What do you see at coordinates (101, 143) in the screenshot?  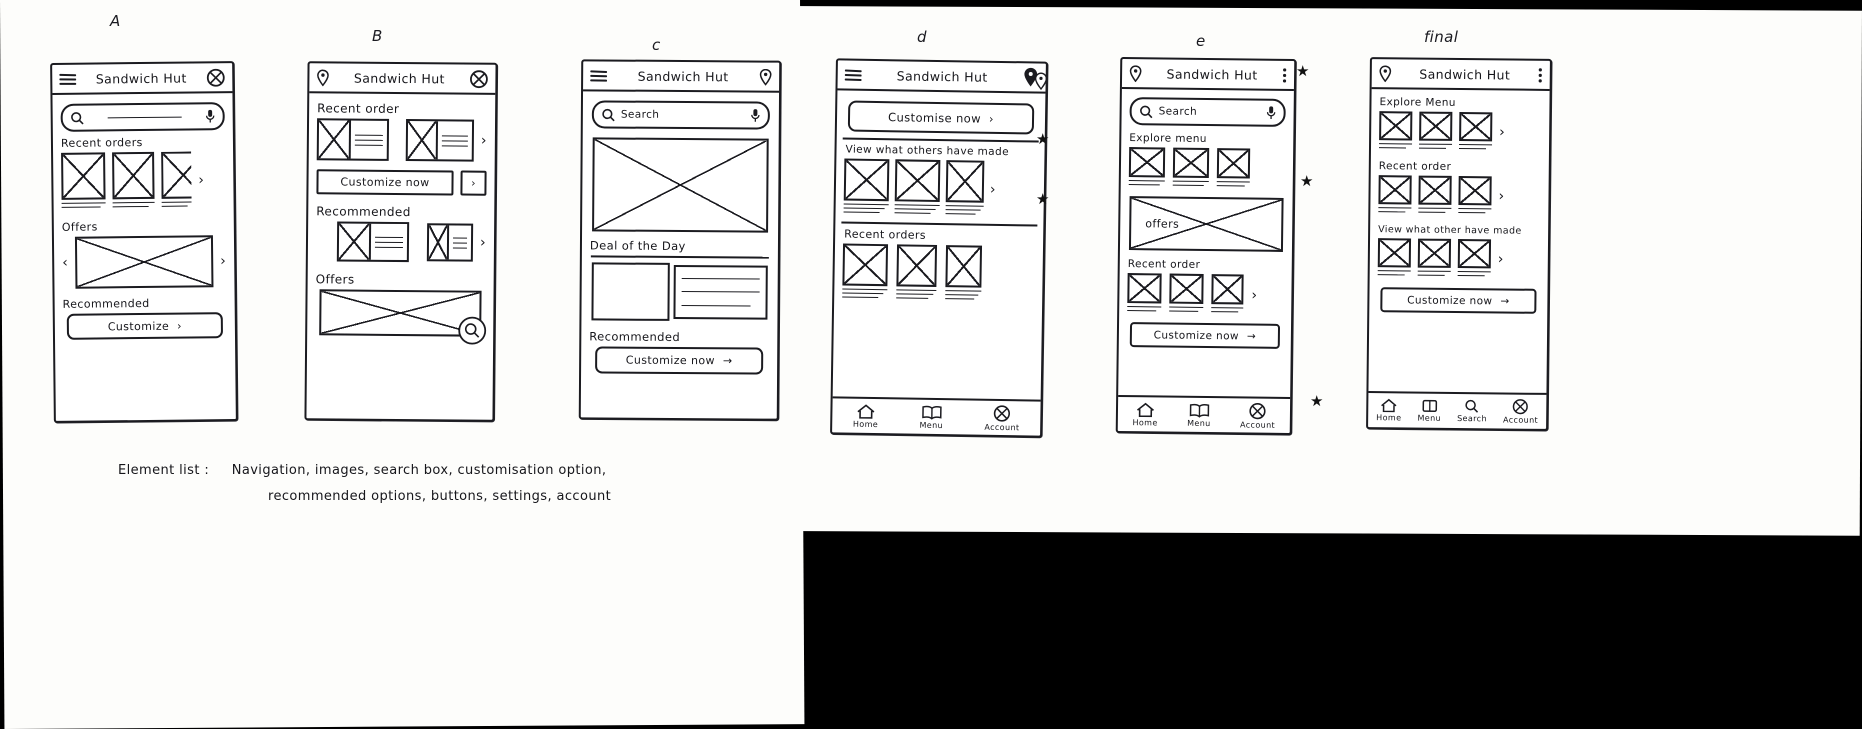 I see `section-label-recent-orders: Recent orders` at bounding box center [101, 143].